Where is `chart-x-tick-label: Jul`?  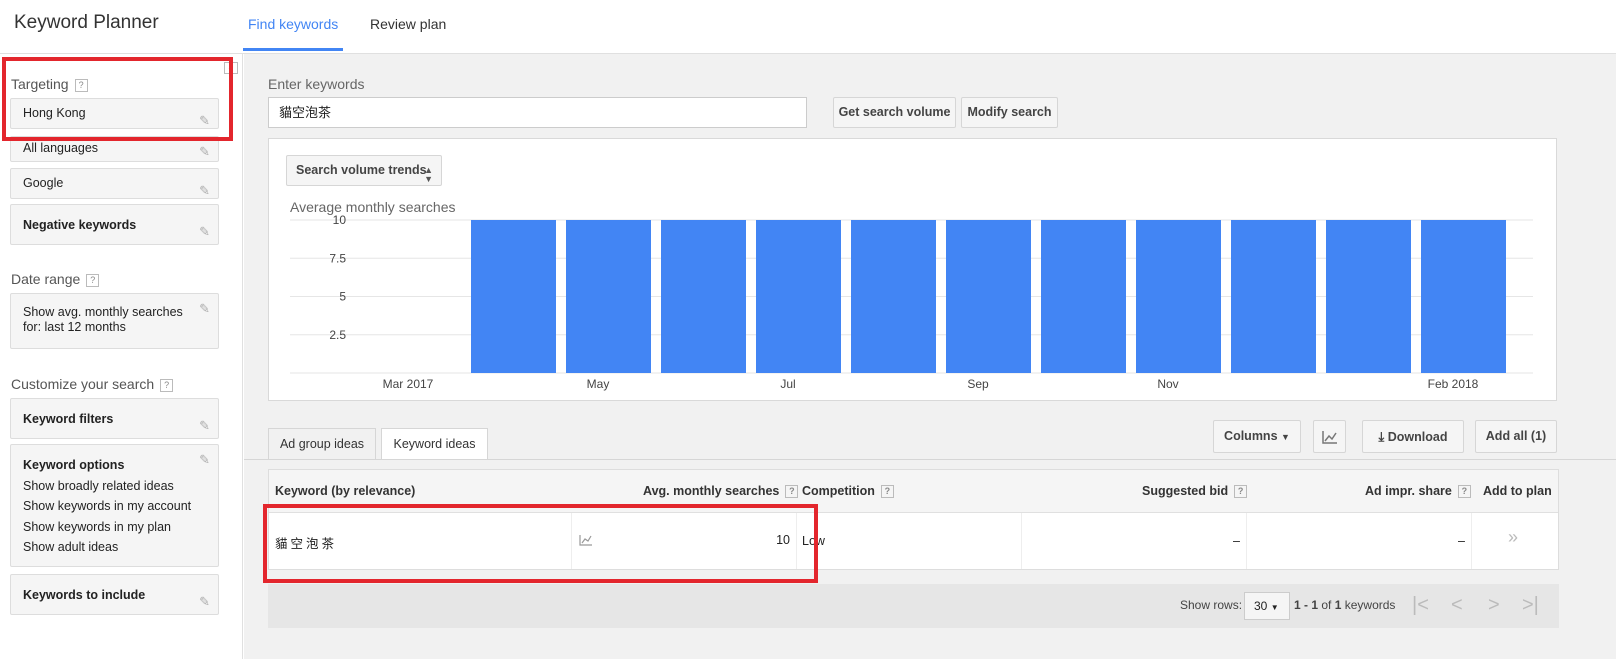
chart-x-tick-label: Jul is located at coordinates (787, 384).